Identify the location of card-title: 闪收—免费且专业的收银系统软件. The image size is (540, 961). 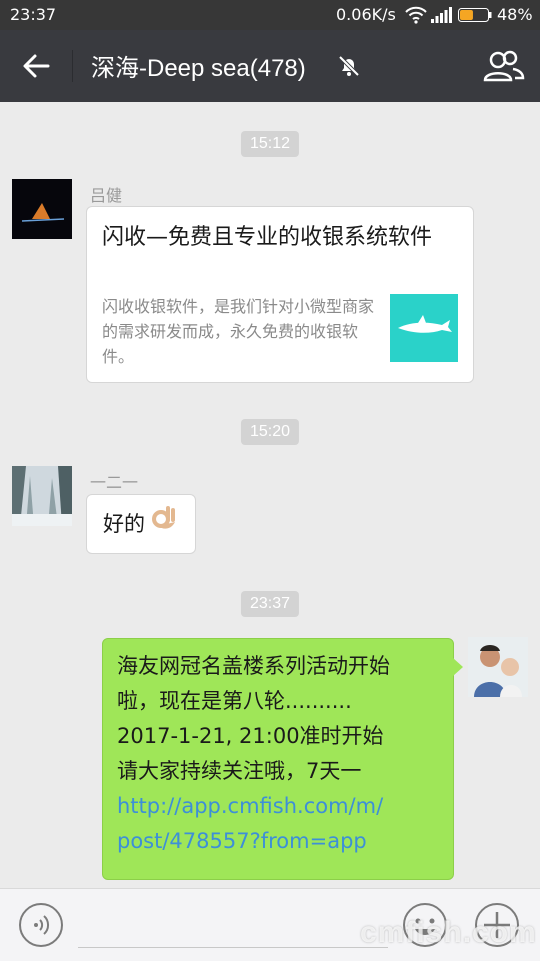
(267, 237).